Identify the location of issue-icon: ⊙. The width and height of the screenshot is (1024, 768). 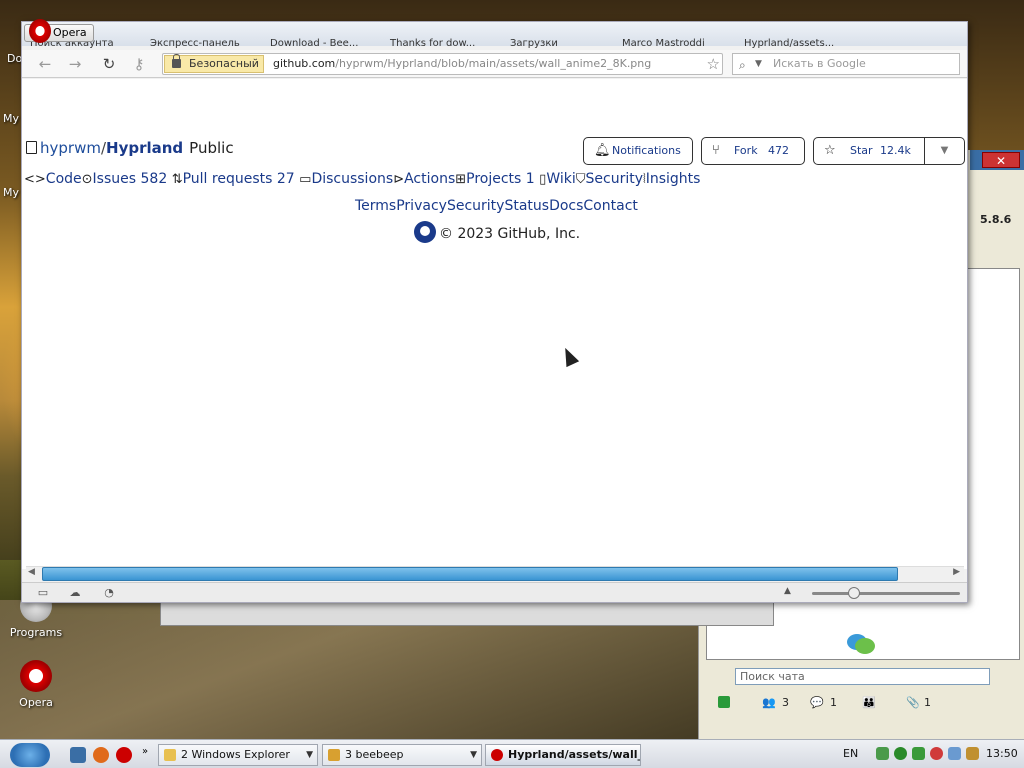
(87, 179).